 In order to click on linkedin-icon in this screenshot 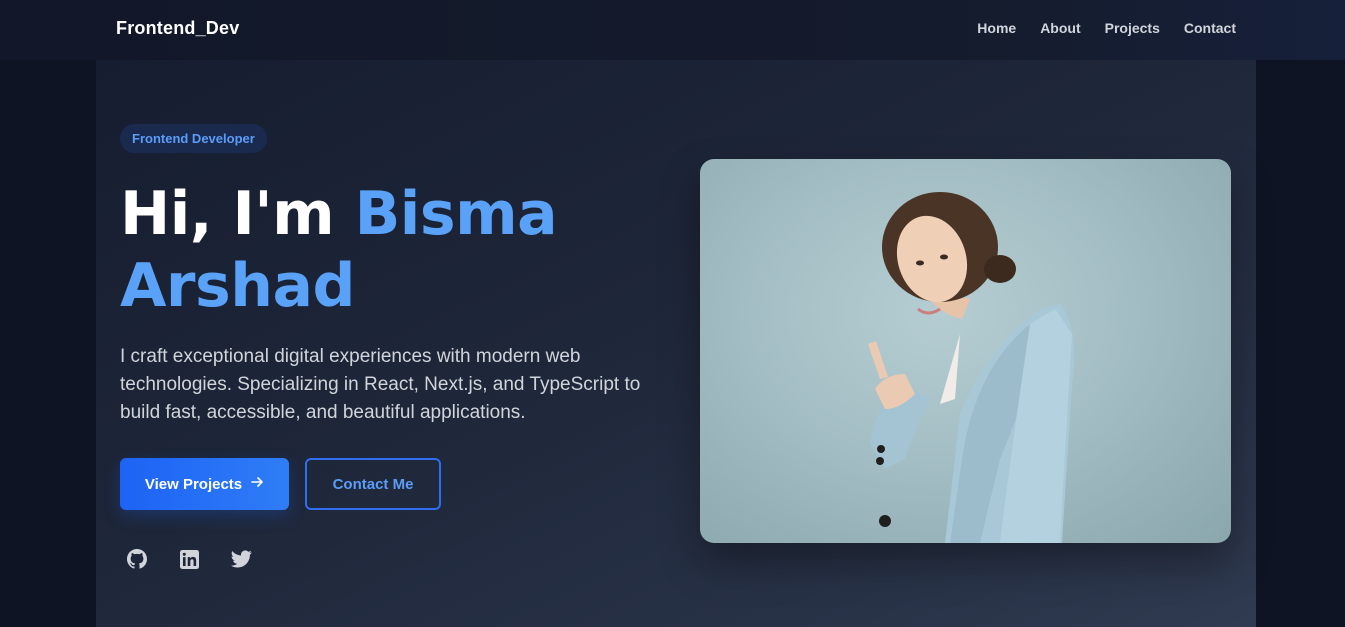, I will do `click(189, 559)`.